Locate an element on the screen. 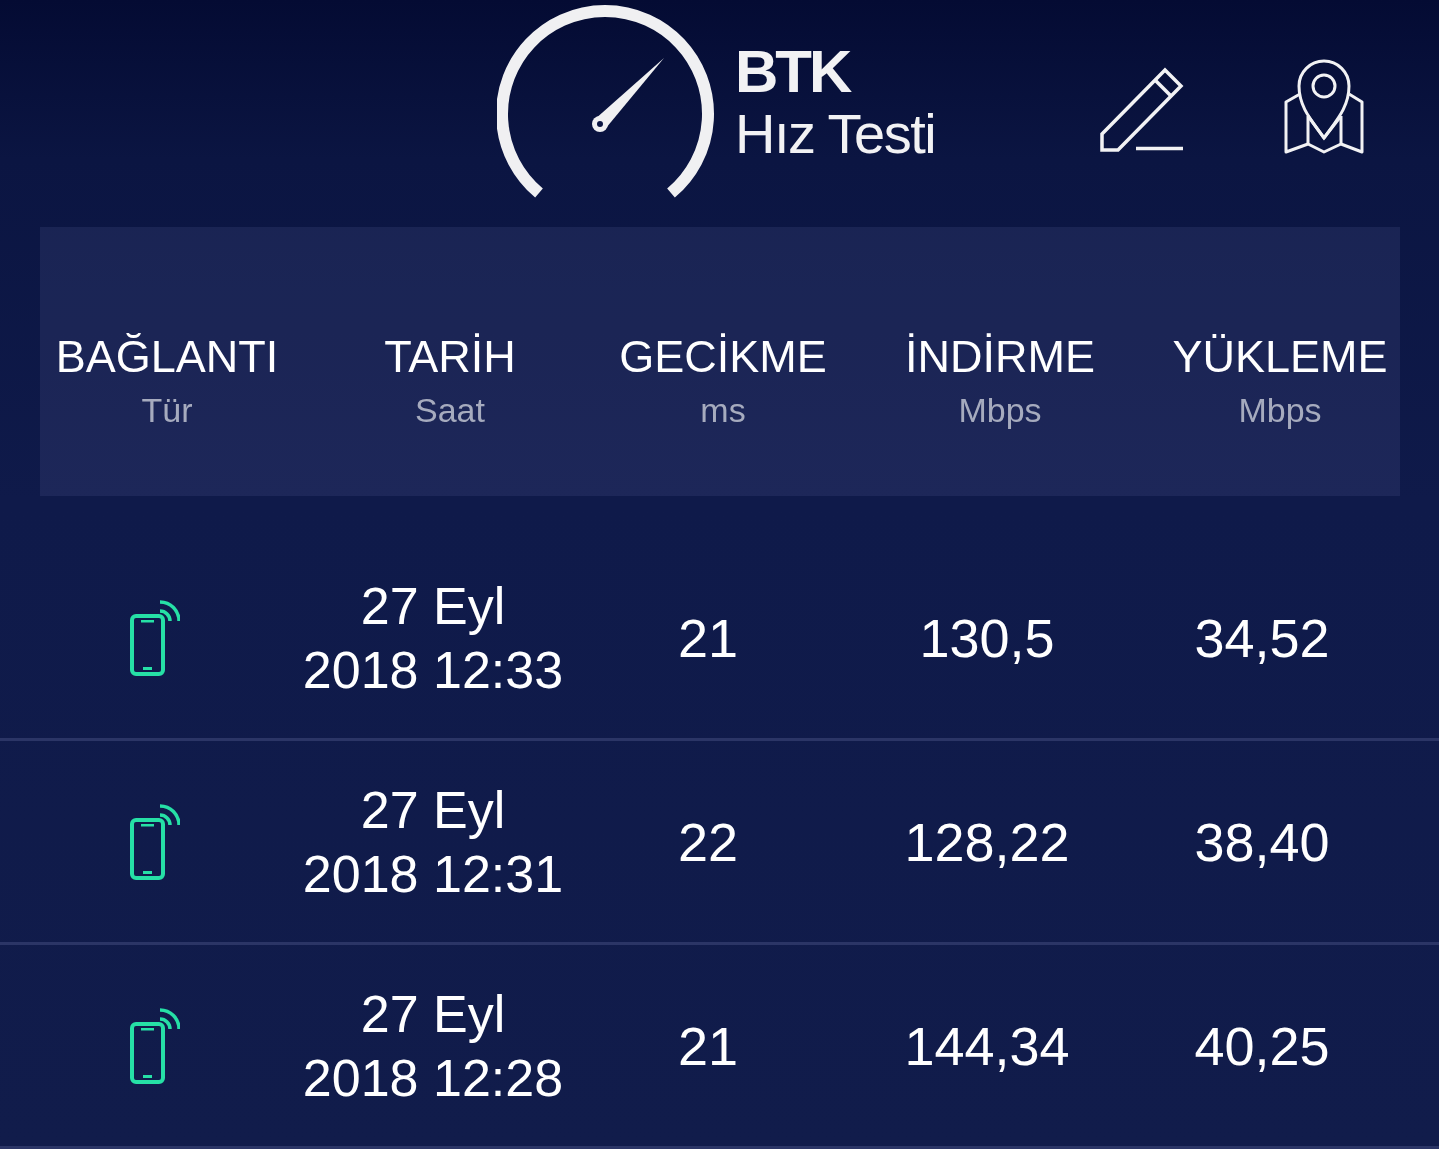 The height and width of the screenshot is (1149, 1439). download-cell-text: 128,22 is located at coordinates (987, 842).